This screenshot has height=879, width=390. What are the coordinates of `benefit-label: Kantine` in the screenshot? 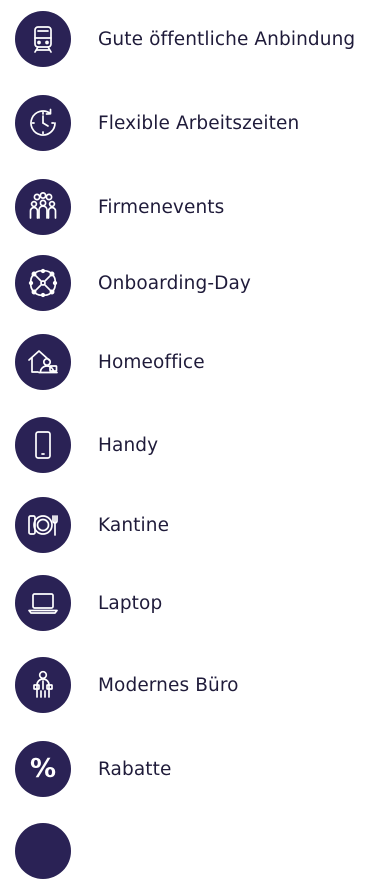 It's located at (134, 525).